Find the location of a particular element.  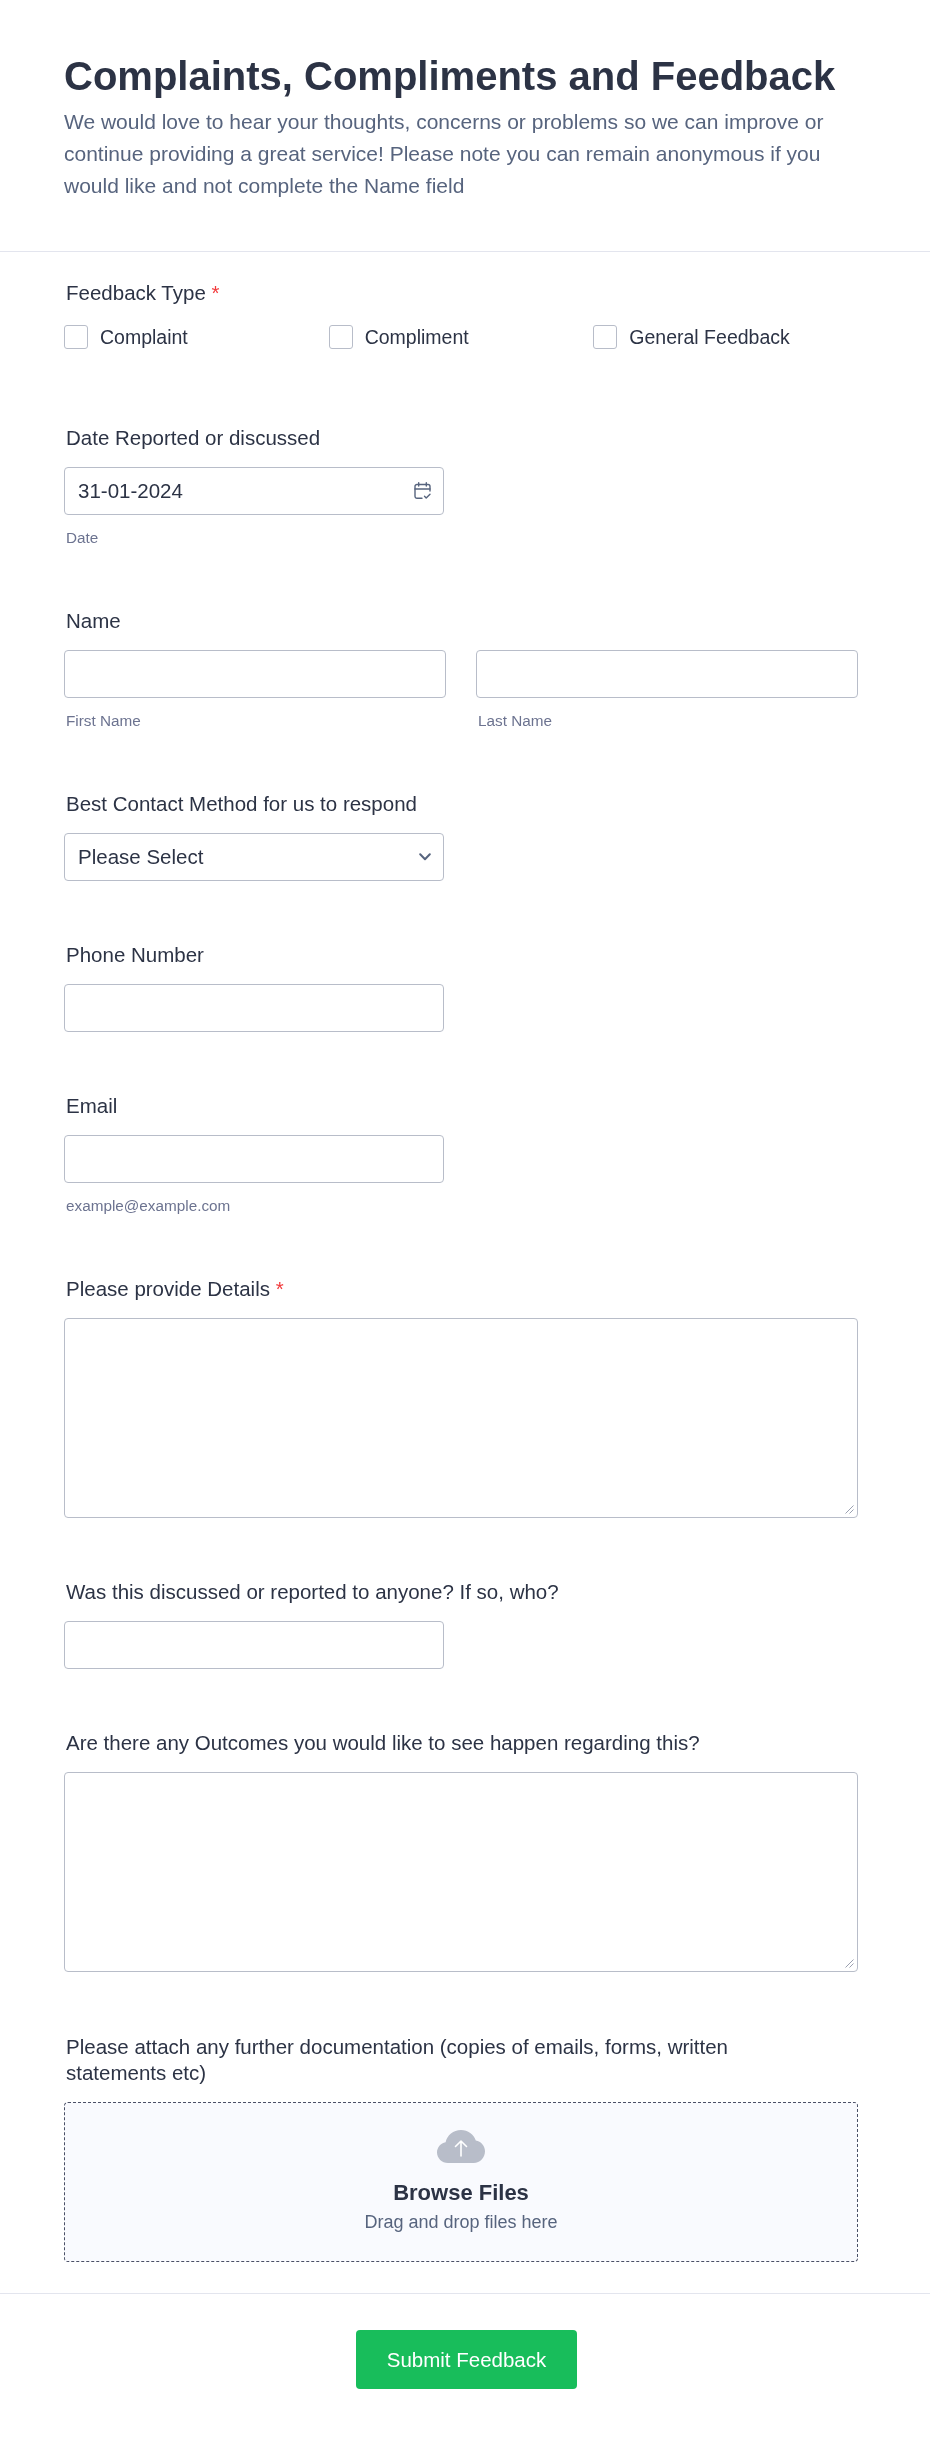

field-label: Was this discussed or reported to anyone? If so, who? is located at coordinates (312, 1592).